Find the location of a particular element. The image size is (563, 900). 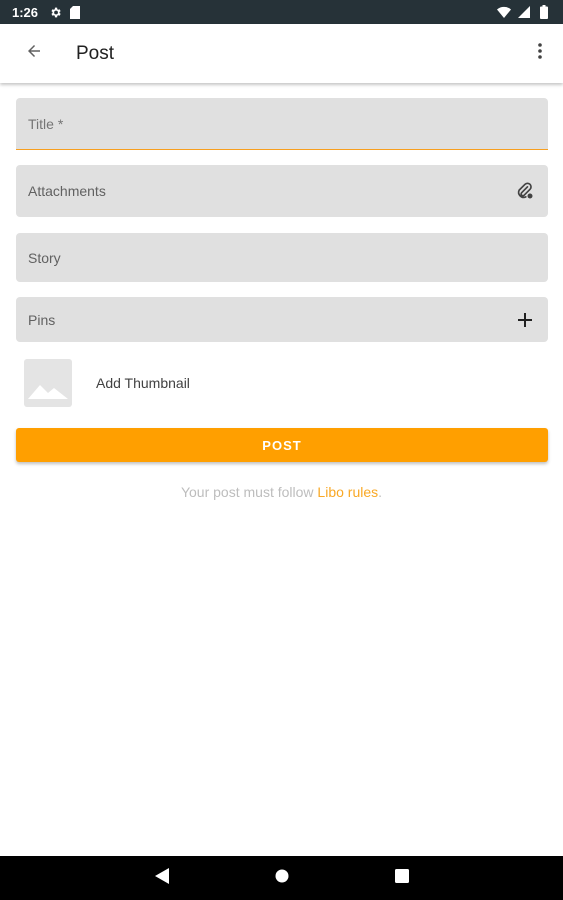

nav-home-button is located at coordinates (282, 878).